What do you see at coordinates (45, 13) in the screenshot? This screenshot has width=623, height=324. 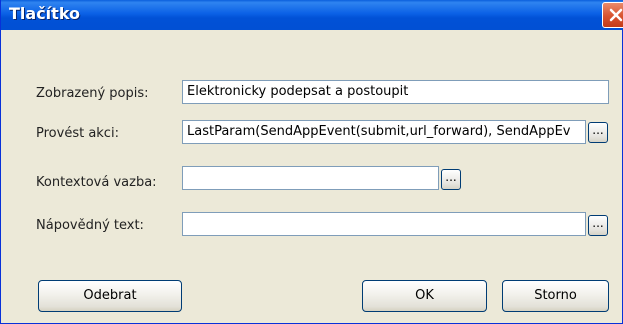 I see `window-title: Tlačítko` at bounding box center [45, 13].